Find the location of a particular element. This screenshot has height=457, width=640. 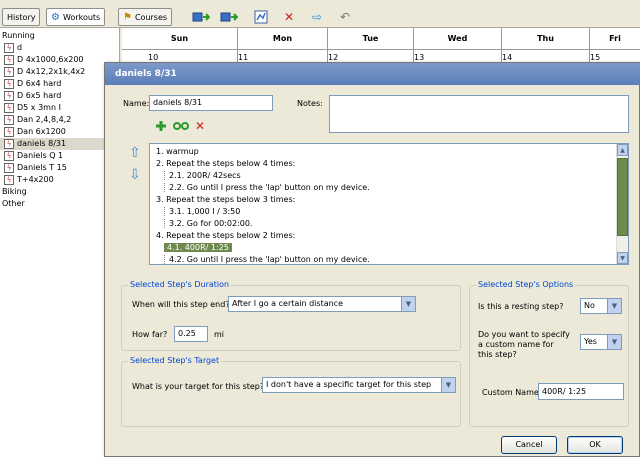

group-other: Other is located at coordinates (59, 204).